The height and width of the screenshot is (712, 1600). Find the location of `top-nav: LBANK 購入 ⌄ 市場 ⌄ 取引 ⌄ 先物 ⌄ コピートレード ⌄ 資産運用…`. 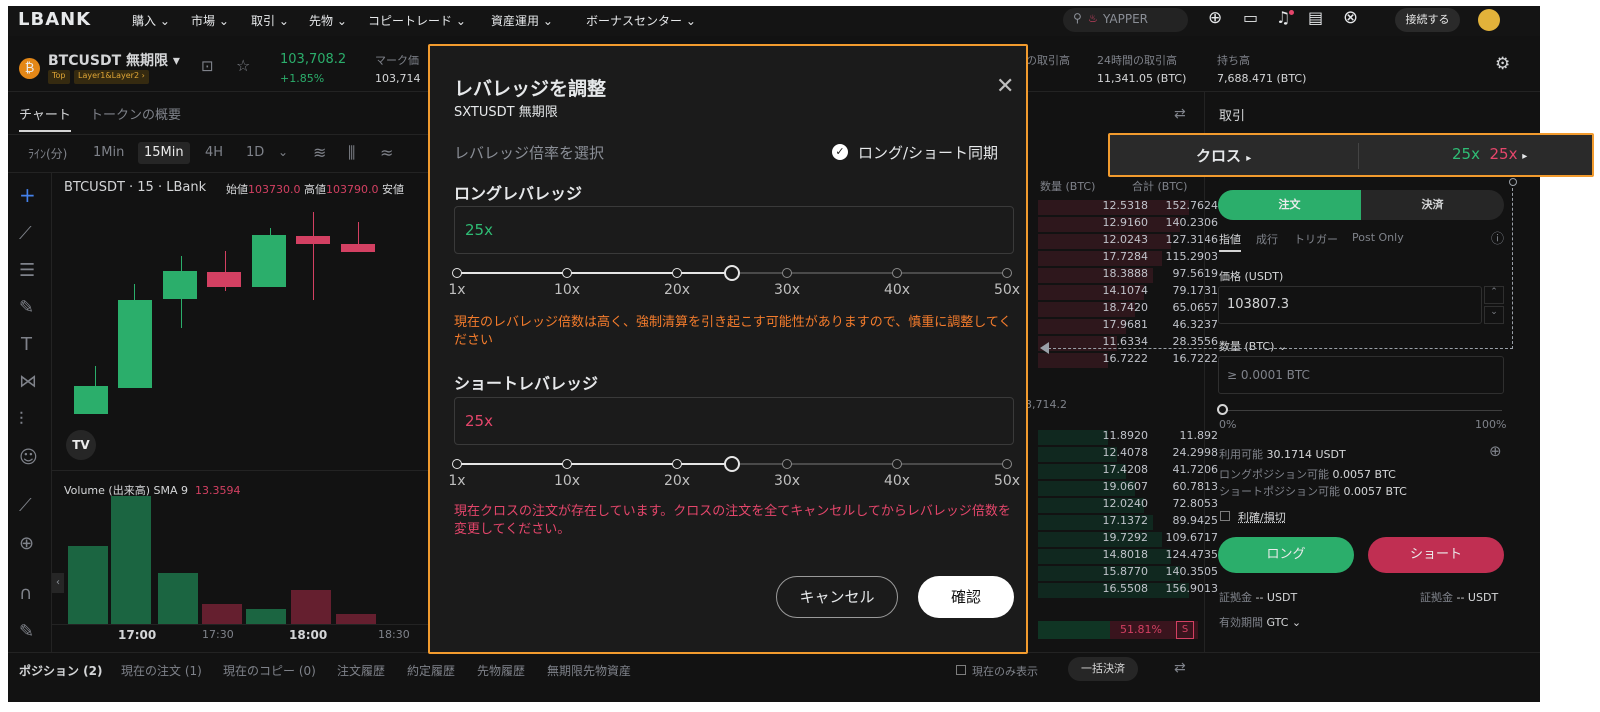

top-nav: LBANK 購入 ⌄ 市場 ⌄ 取引 ⌄ 先物 ⌄ コピートレード ⌄ 資産運用… is located at coordinates (774, 21).